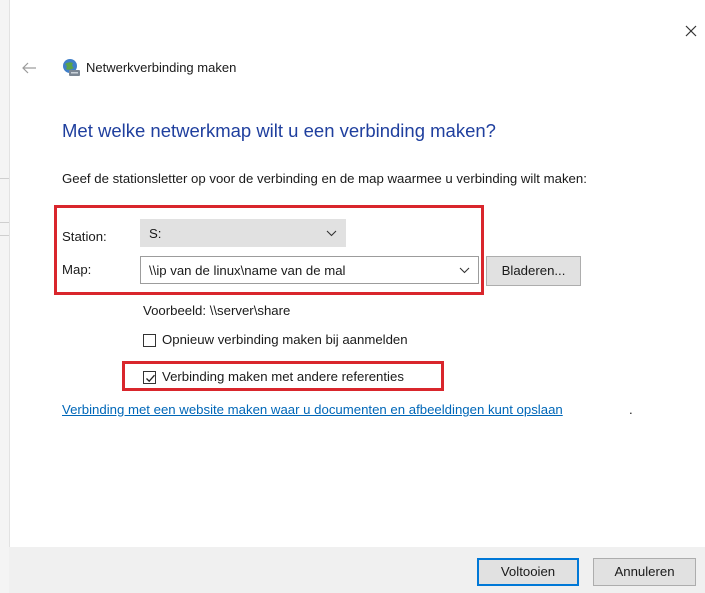 This screenshot has width=705, height=593. Describe the element at coordinates (149, 340) in the screenshot. I see `reconnect-checkbox` at that location.